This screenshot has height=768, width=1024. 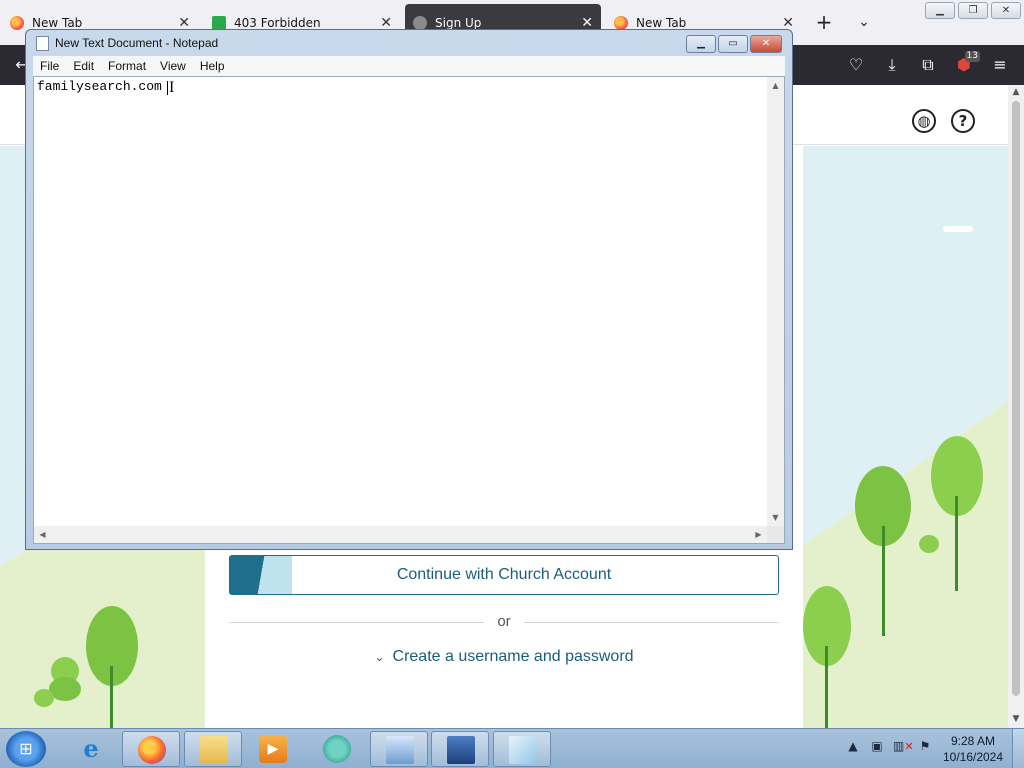 I want to click on control-panel-icon, so click(x=400, y=750).